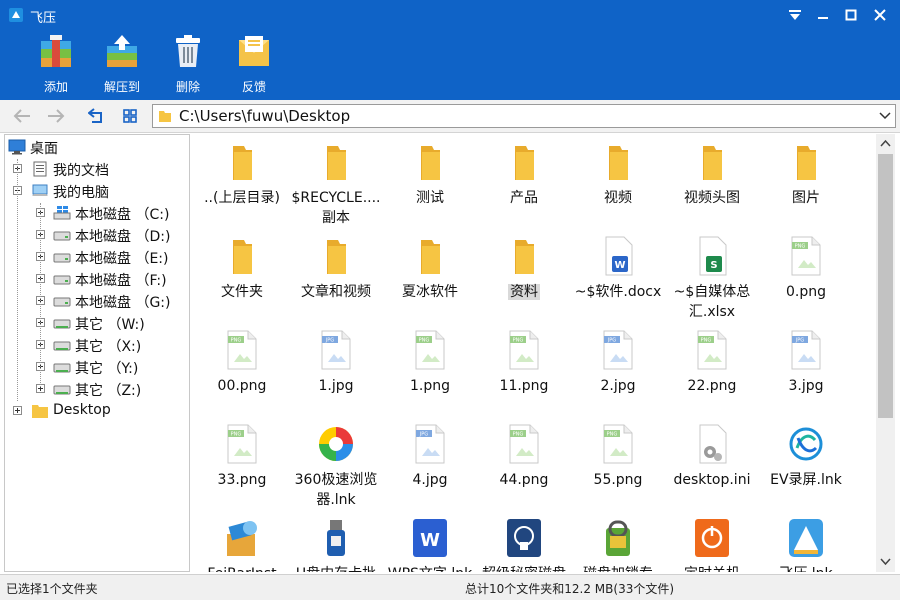 Image resolution: width=900 pixels, height=600 pixels. I want to click on power-timer-icon, so click(712, 538).